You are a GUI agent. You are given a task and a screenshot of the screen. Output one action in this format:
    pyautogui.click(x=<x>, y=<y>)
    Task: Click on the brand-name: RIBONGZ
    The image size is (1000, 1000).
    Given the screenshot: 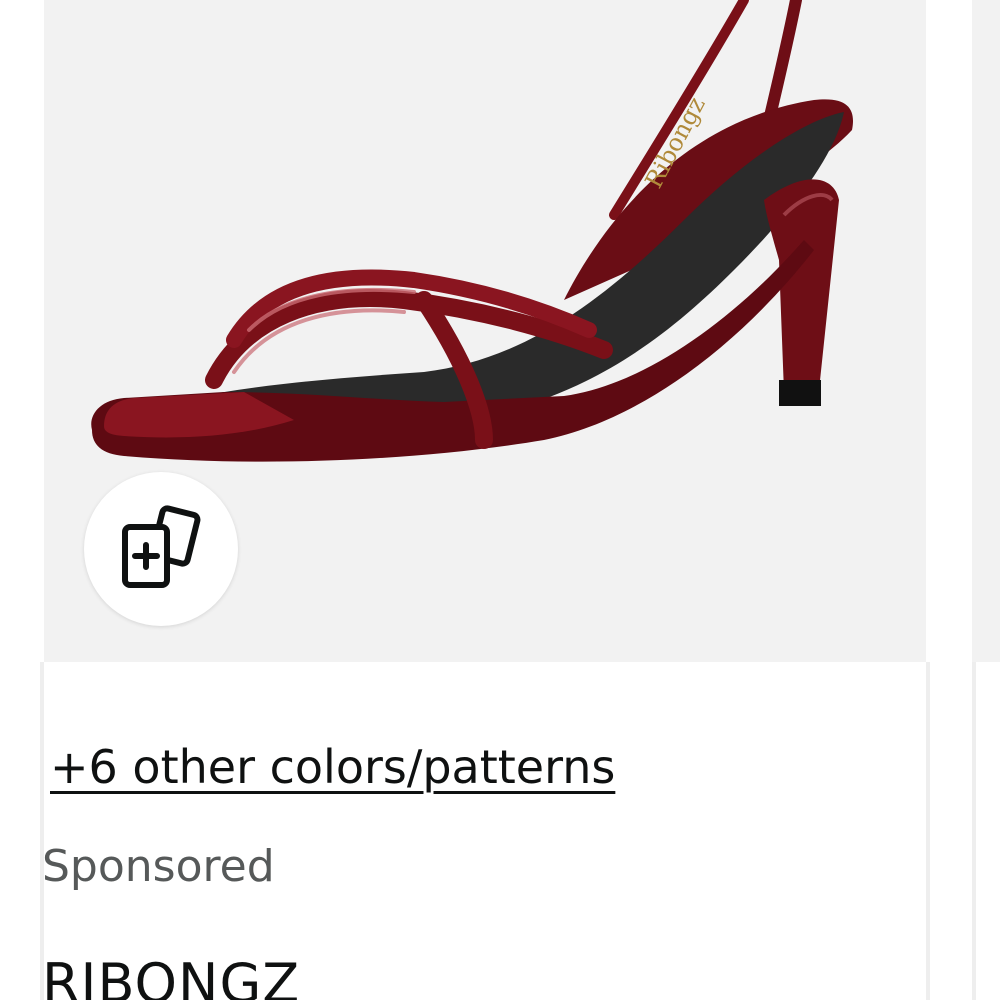 What is the action you would take?
    pyautogui.click(x=171, y=976)
    